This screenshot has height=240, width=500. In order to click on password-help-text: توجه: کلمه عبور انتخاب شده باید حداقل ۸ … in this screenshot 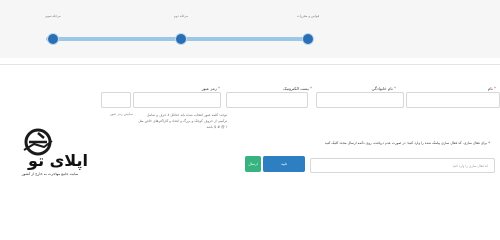, I will do `click(182, 121)`.